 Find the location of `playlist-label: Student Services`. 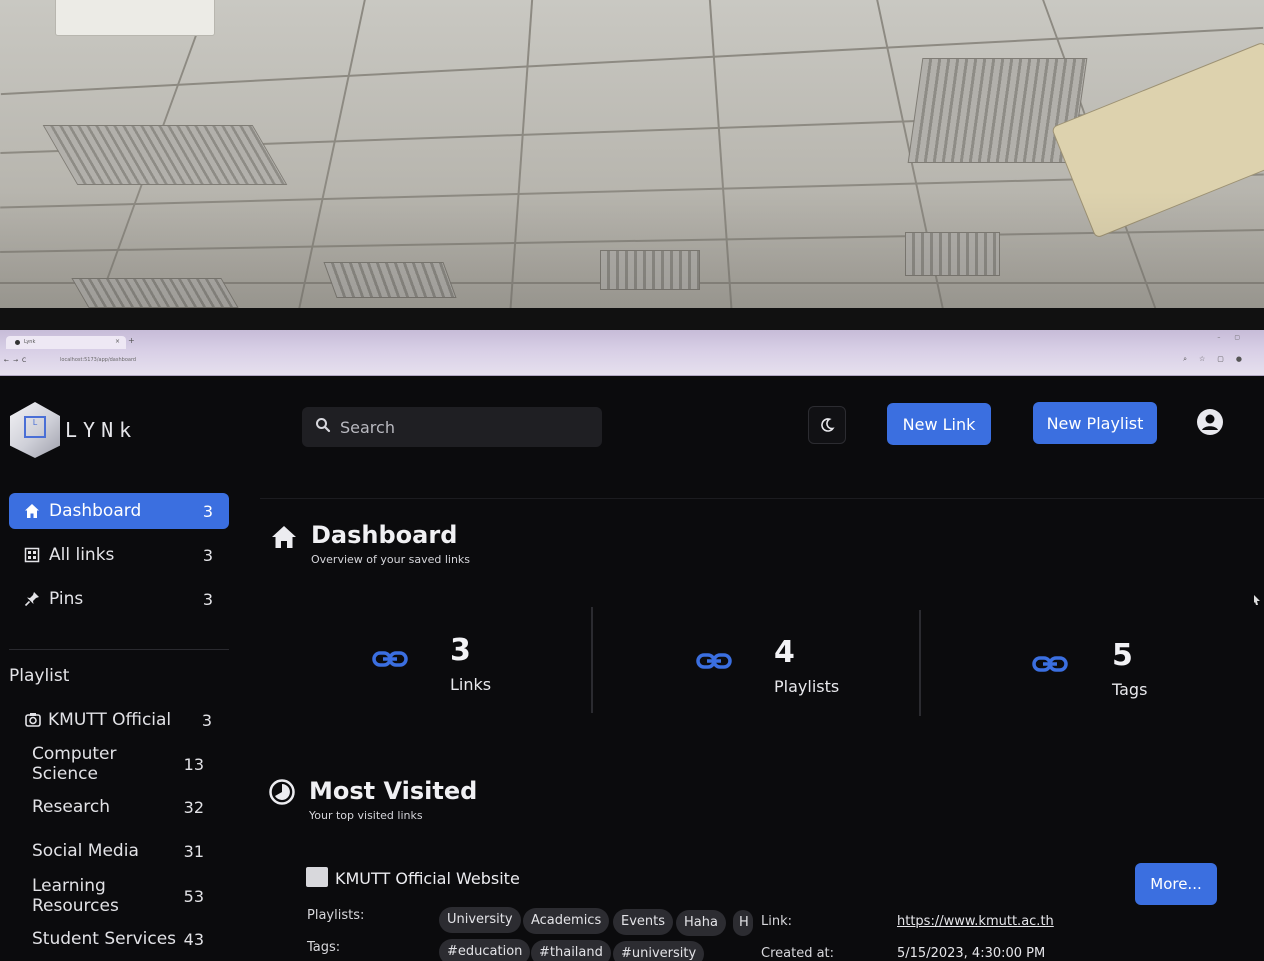

playlist-label: Student Services is located at coordinates (104, 939).